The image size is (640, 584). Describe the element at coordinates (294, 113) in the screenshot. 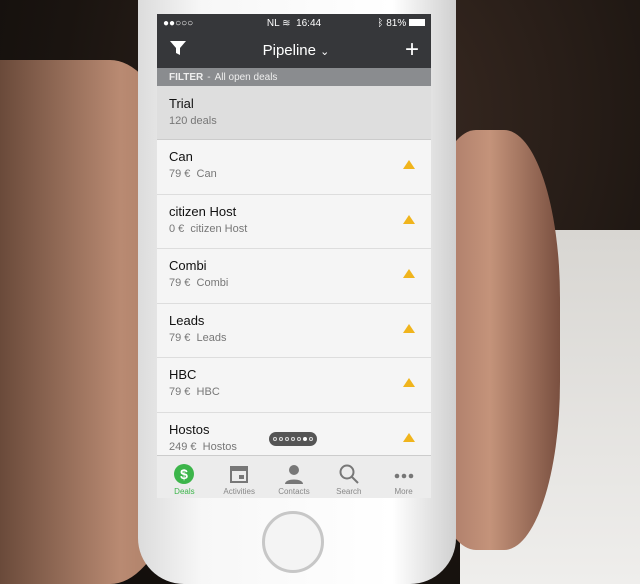

I see `stage-header: Trial 120 deals` at that location.